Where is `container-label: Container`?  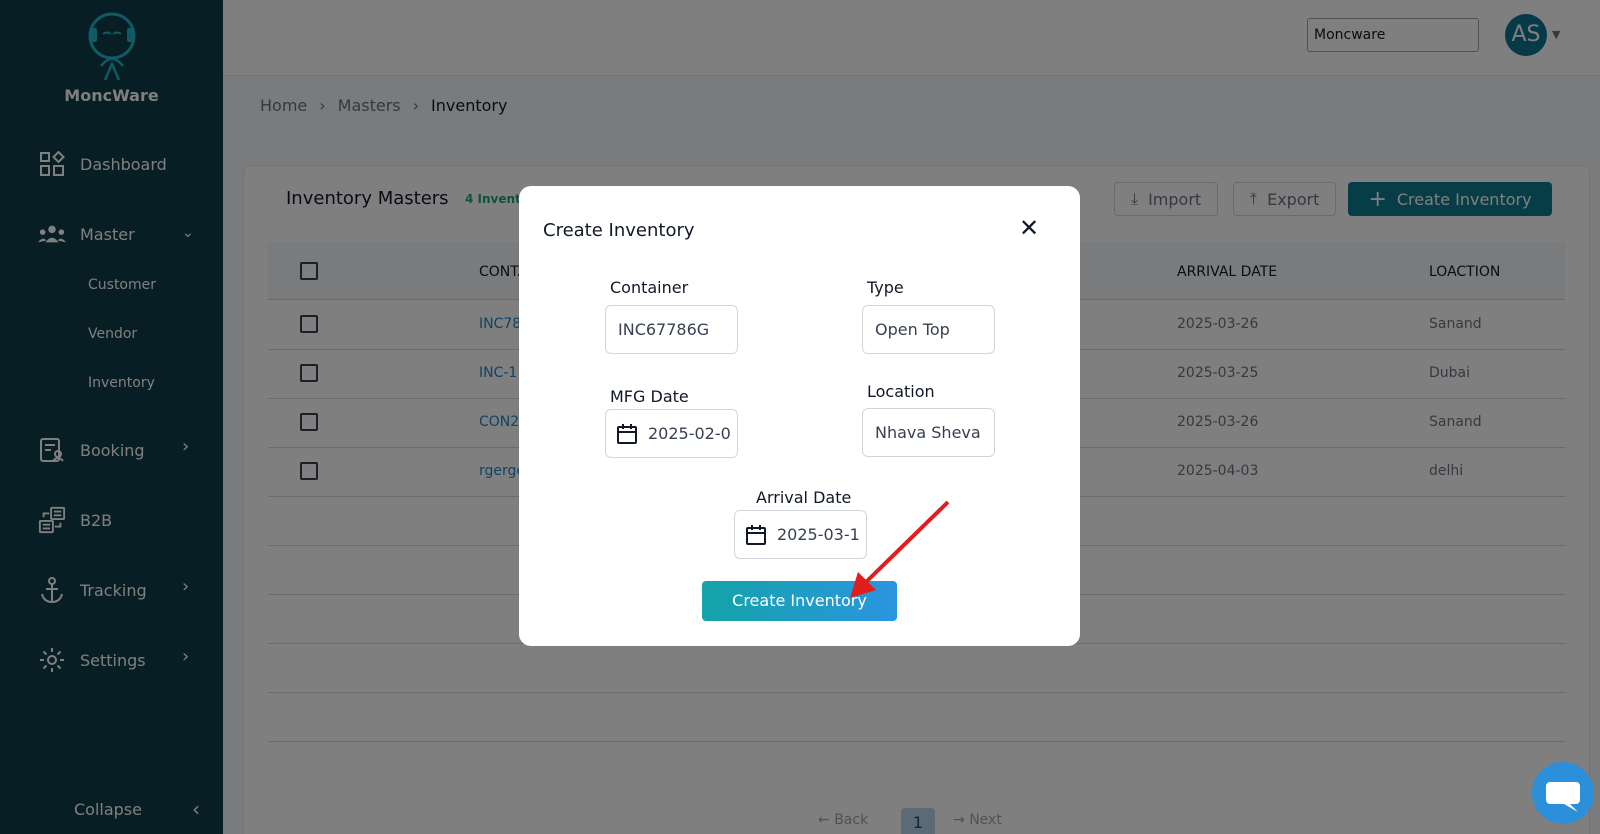 container-label: Container is located at coordinates (649, 287).